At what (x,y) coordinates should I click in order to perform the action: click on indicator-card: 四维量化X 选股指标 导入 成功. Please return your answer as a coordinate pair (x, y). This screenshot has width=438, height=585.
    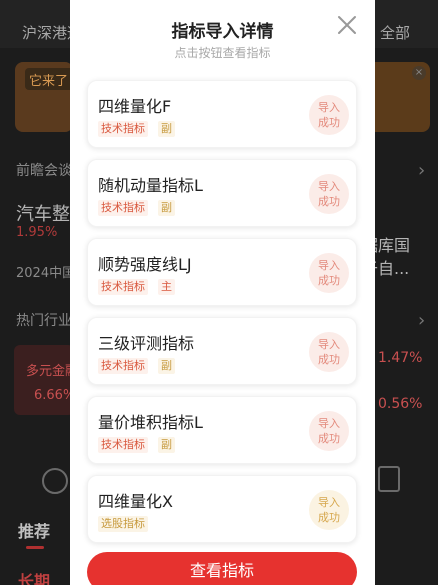
    Looking at the image, I should click on (222, 509).